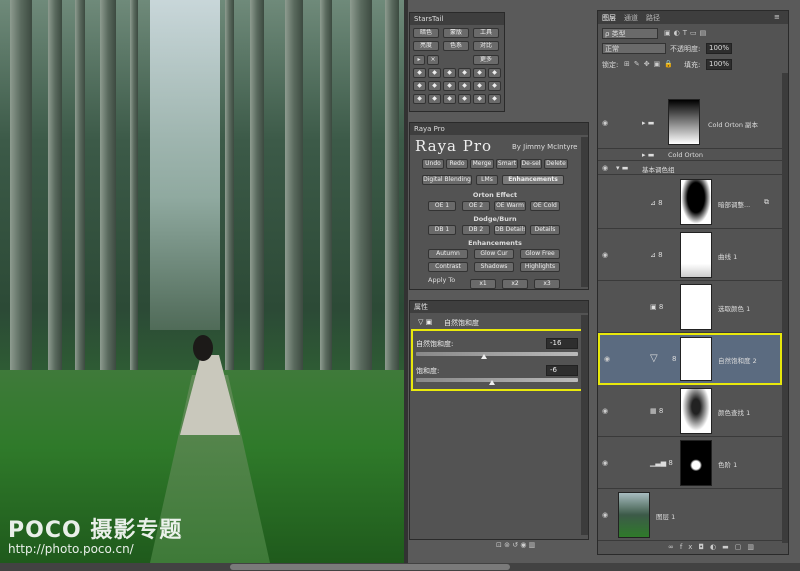  I want to click on tab-digital-blending: Digital Blending, so click(447, 180).